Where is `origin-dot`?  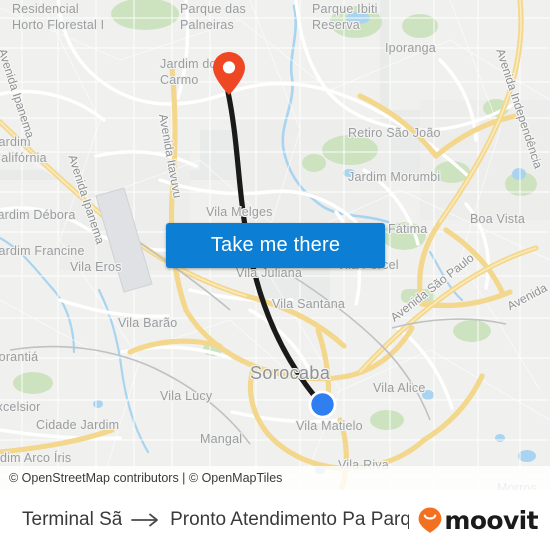 origin-dot is located at coordinates (322, 404).